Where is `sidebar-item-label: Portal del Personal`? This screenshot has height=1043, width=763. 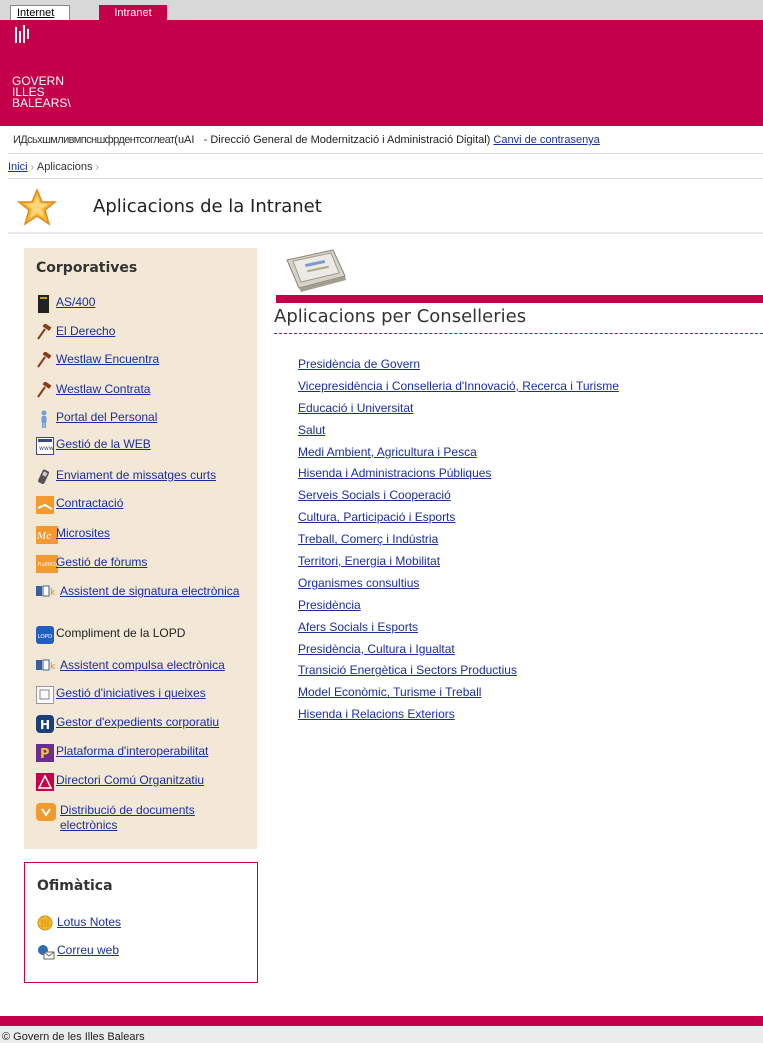
sidebar-item-label: Portal del Personal is located at coordinates (106, 417).